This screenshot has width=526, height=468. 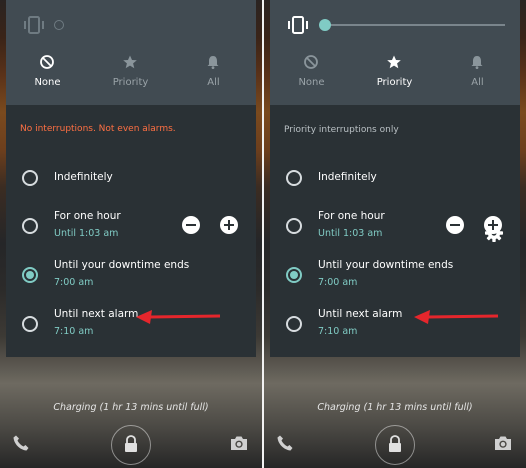 I want to click on volume-slider-track, so click(x=417, y=25).